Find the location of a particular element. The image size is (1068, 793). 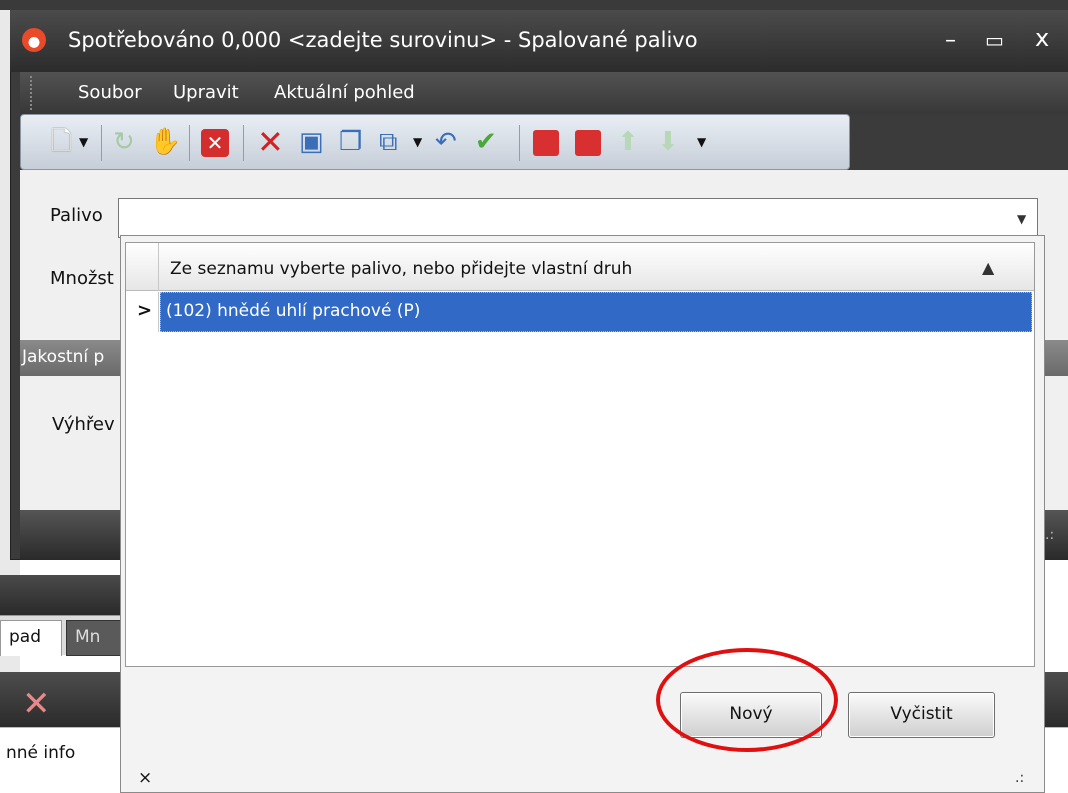

popup-close-icon: × is located at coordinates (145, 778).